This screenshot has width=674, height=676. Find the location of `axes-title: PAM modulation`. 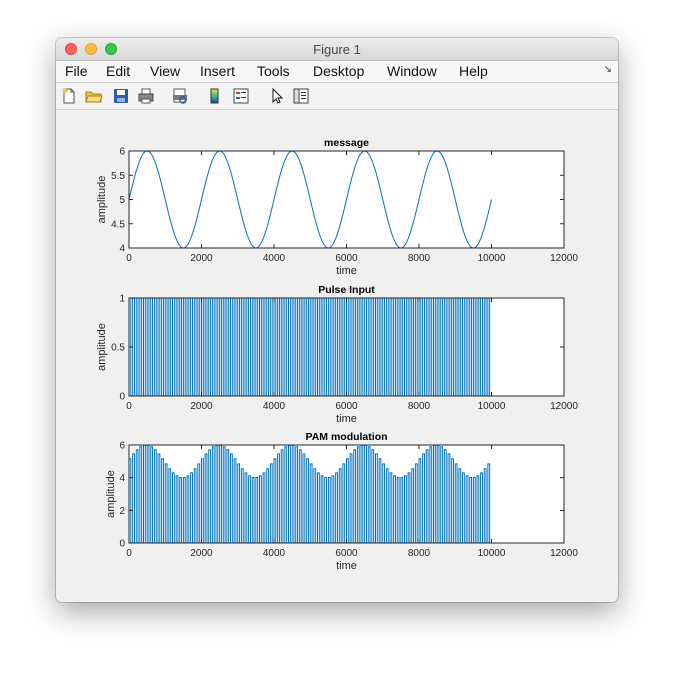

axes-title: PAM modulation is located at coordinates (346, 437).